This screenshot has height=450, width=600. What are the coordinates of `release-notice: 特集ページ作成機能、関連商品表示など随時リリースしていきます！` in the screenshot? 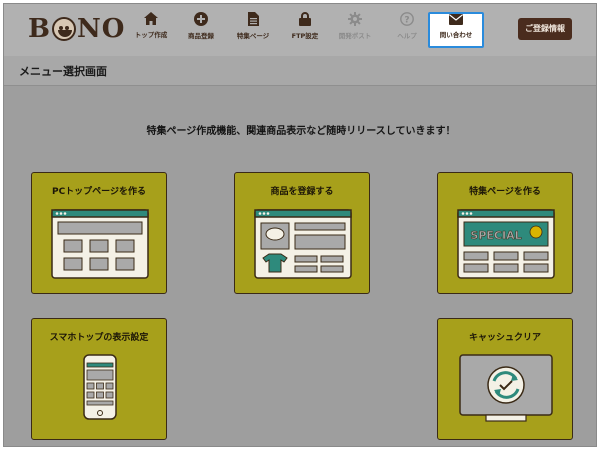 It's located at (301, 131).